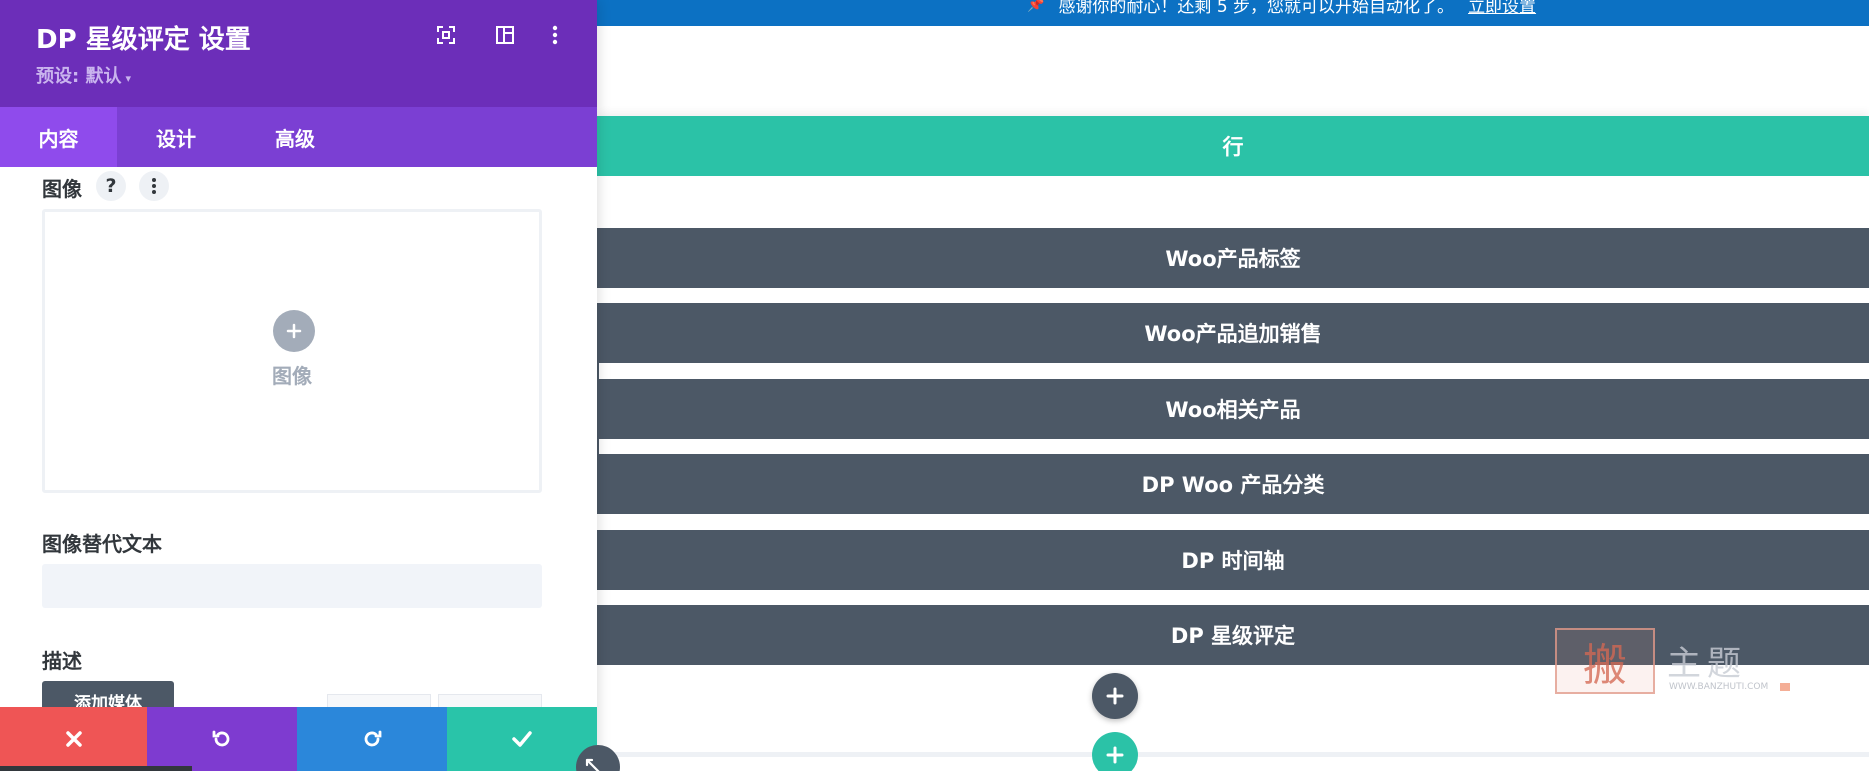  I want to click on redo-icon, so click(373, 738).